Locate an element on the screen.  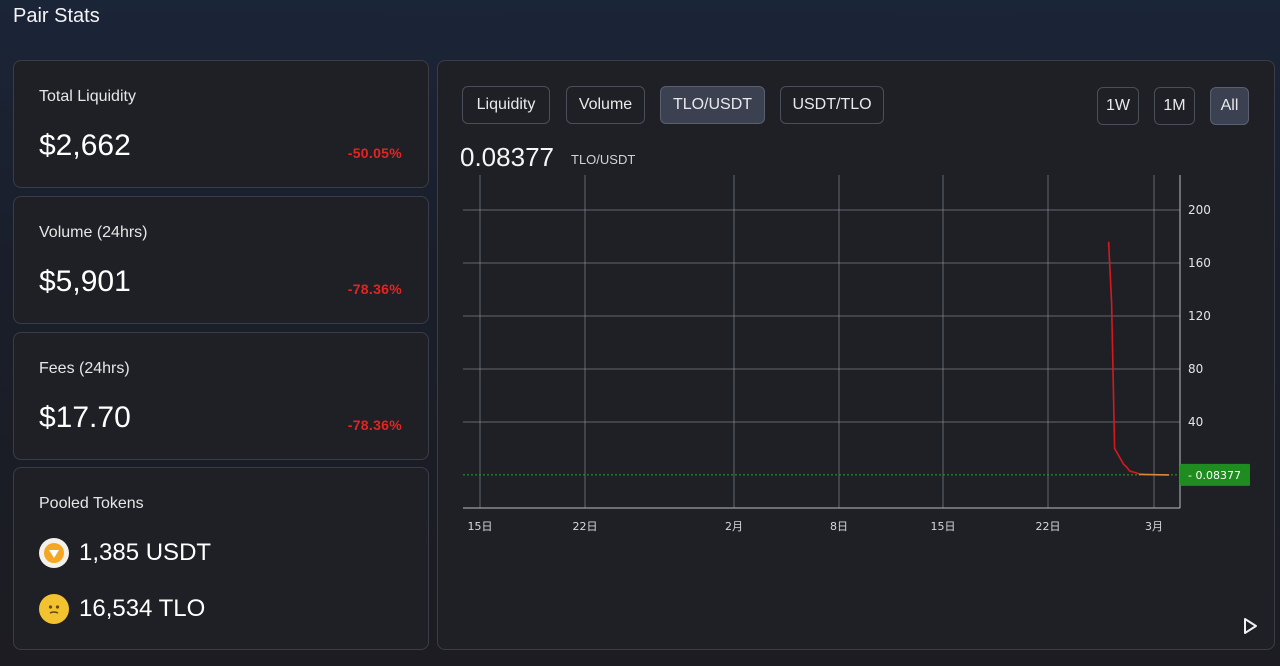
tab-tlo-usdt: TLO/USDT is located at coordinates (712, 105).